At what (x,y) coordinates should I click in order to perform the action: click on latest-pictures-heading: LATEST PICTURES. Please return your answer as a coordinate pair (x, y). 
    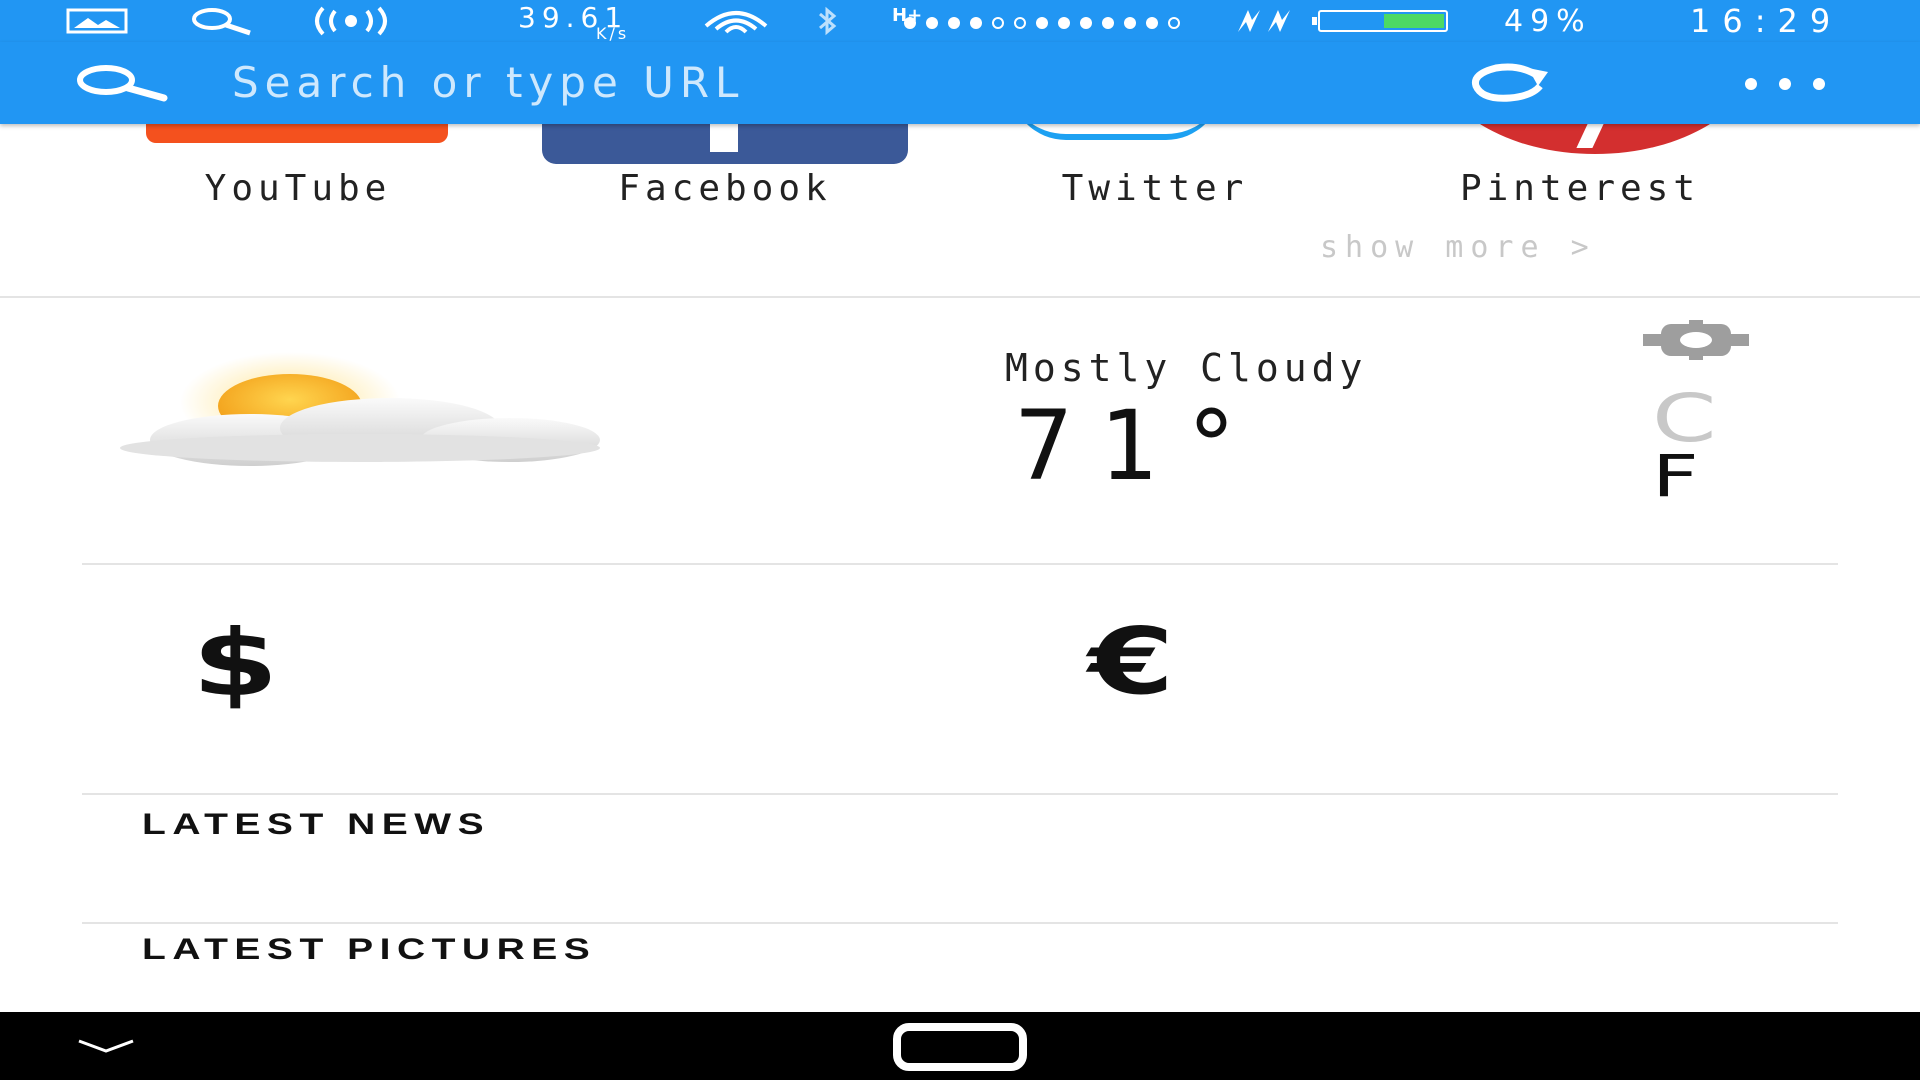
    Looking at the image, I should click on (369, 950).